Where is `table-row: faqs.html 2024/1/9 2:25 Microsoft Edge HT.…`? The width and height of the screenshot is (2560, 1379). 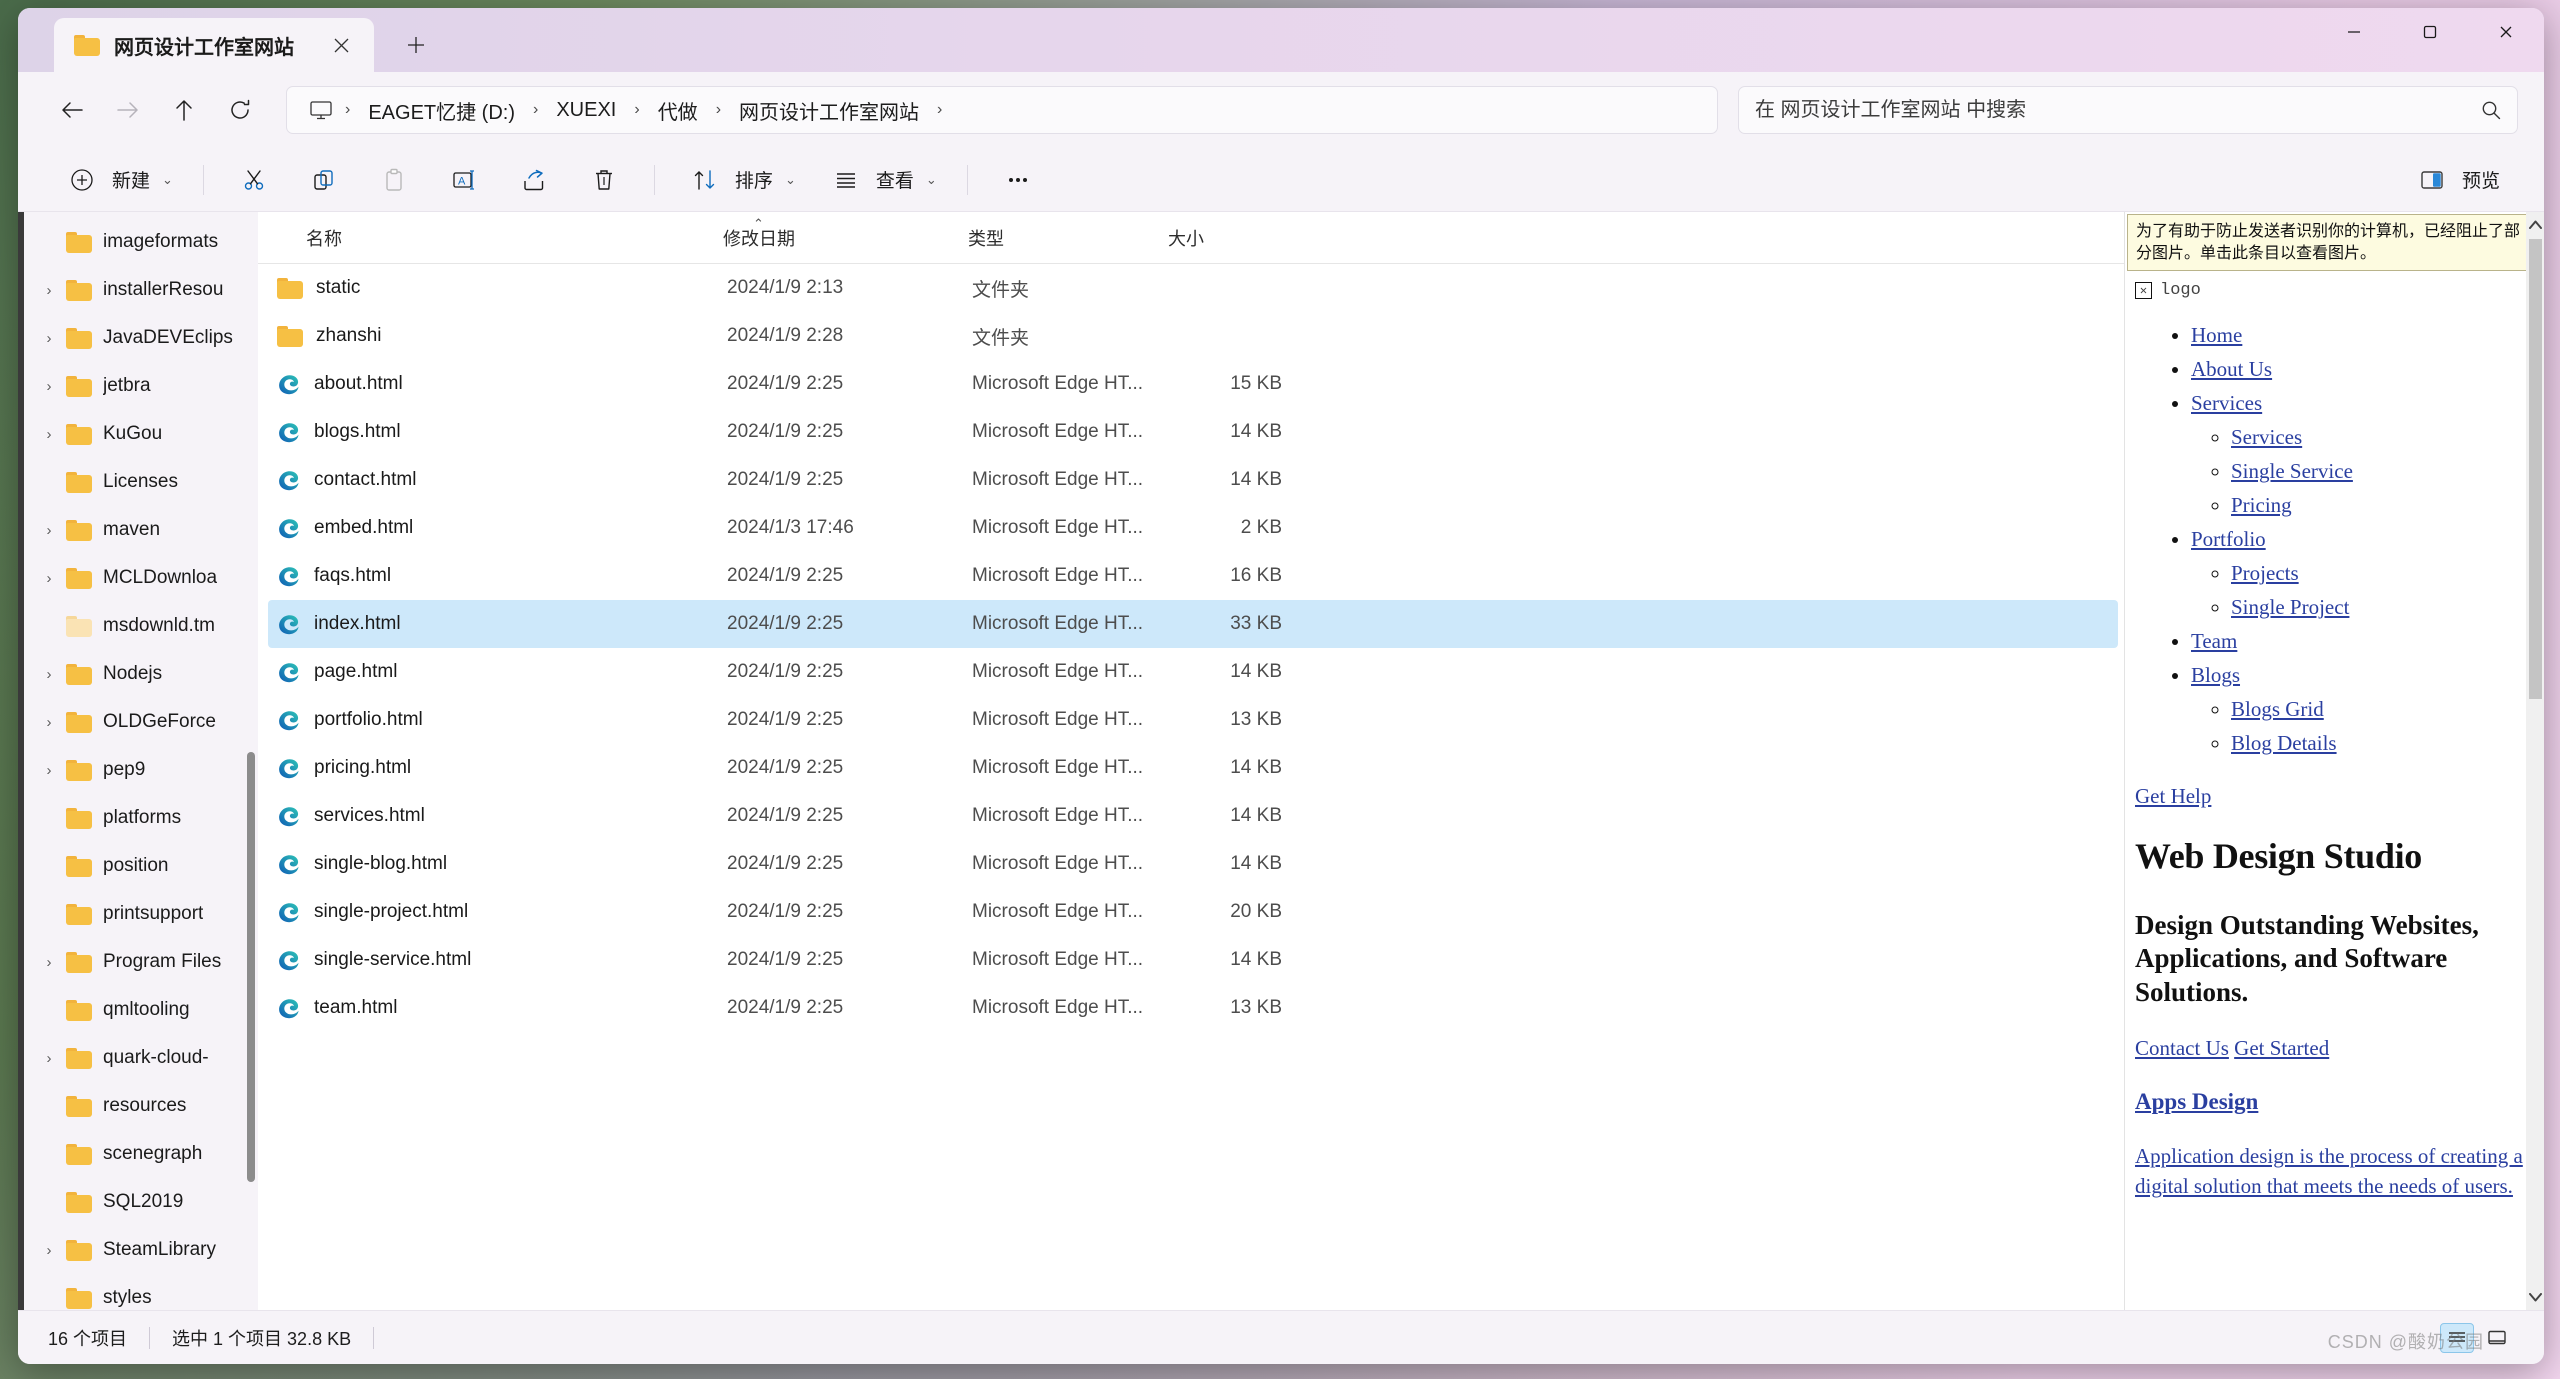
table-row: faqs.html 2024/1/9 2:25 Microsoft Edge HT.… is located at coordinates (1193, 576).